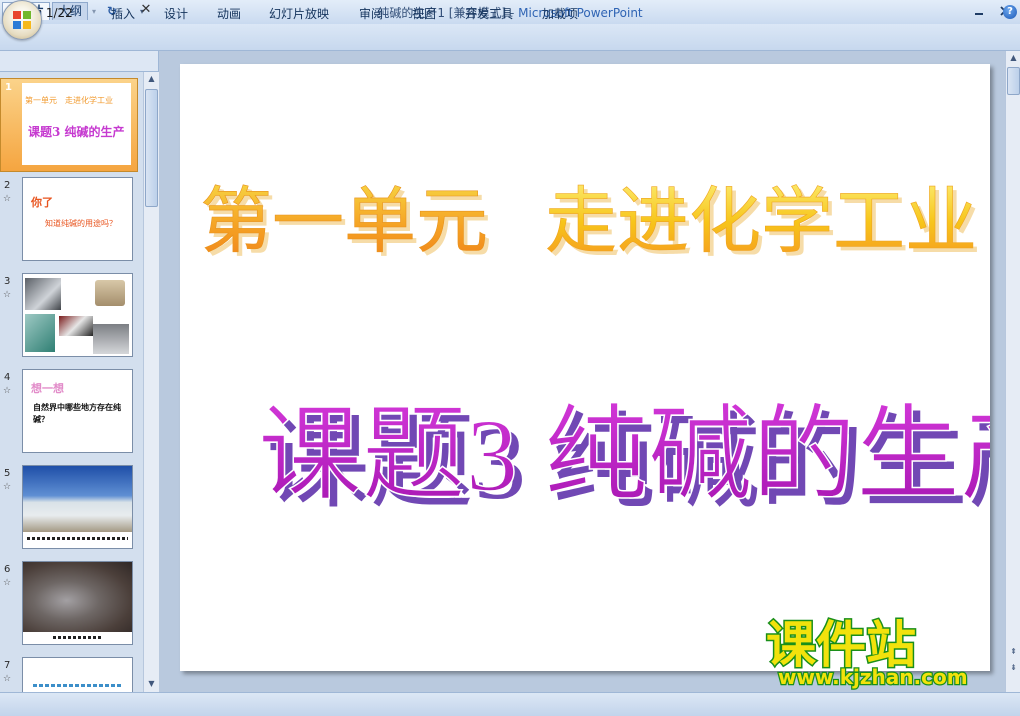 This screenshot has height=716, width=1020. What do you see at coordinates (151, 684) in the screenshot?
I see `scroll-down-icon: ▼` at bounding box center [151, 684].